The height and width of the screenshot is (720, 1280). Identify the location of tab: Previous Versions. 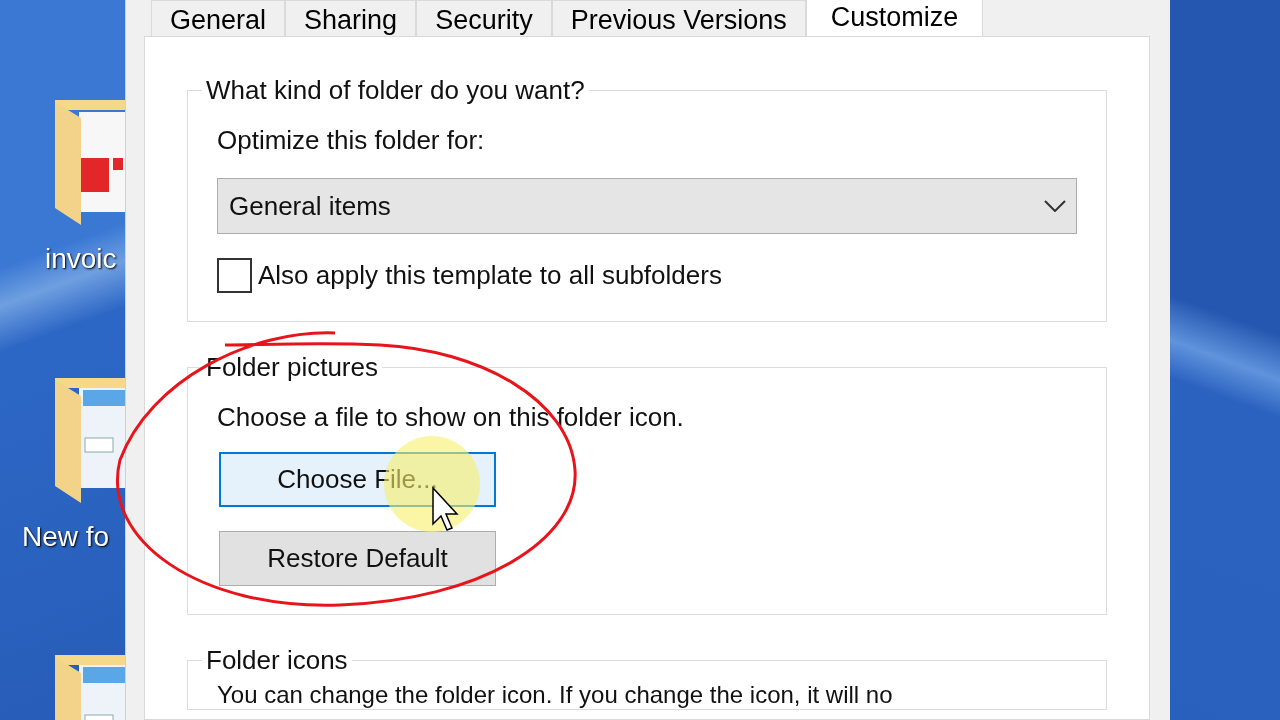
(678, 18).